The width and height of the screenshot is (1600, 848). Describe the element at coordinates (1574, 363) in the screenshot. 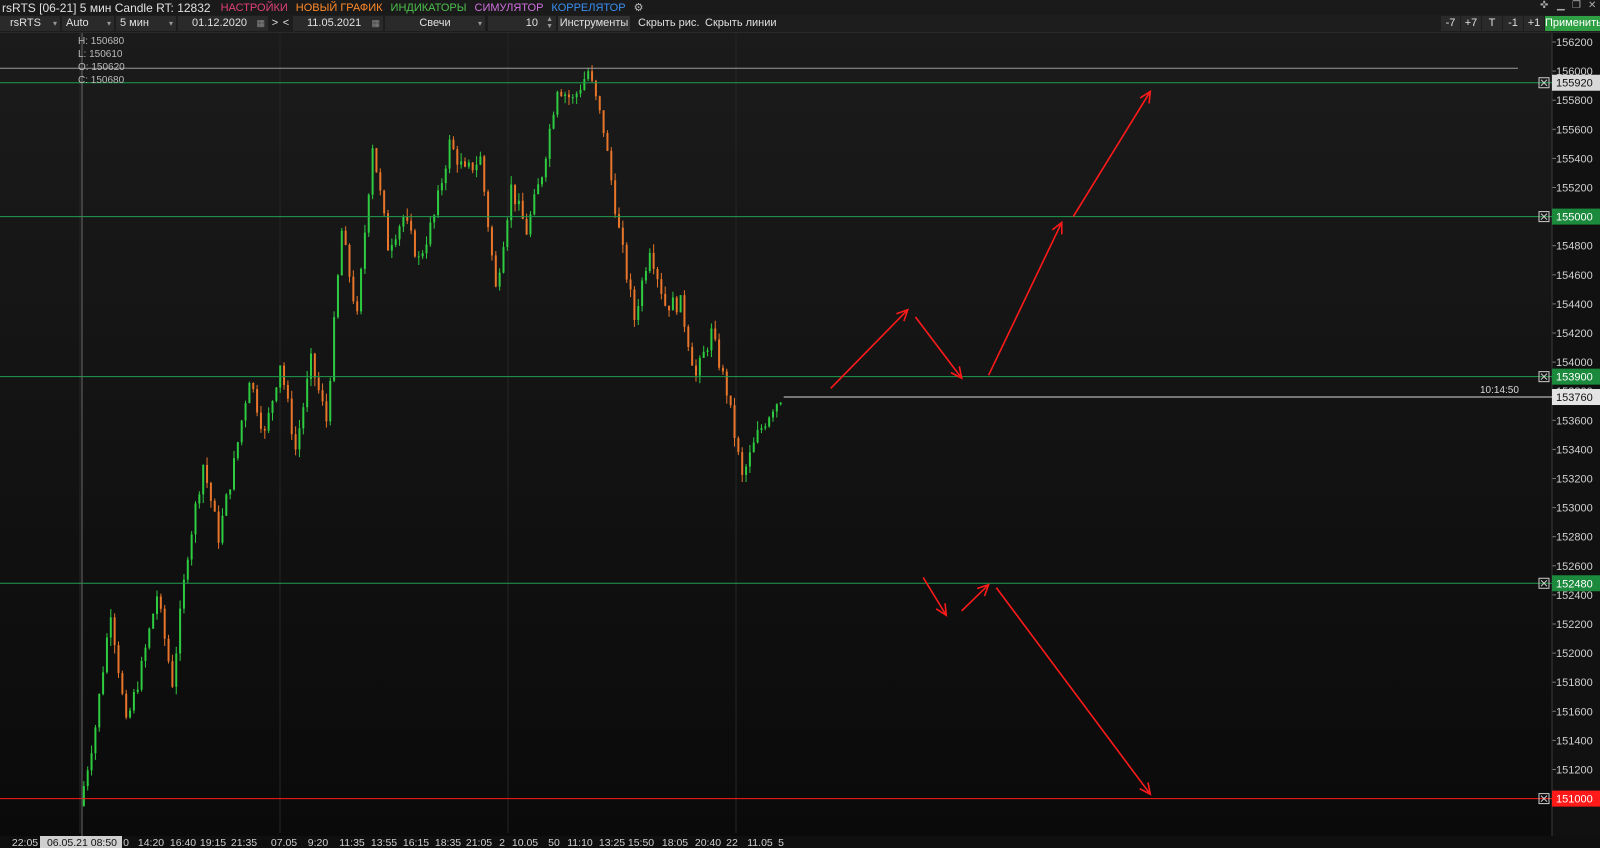

I see `price-tick-label: 154000` at that location.